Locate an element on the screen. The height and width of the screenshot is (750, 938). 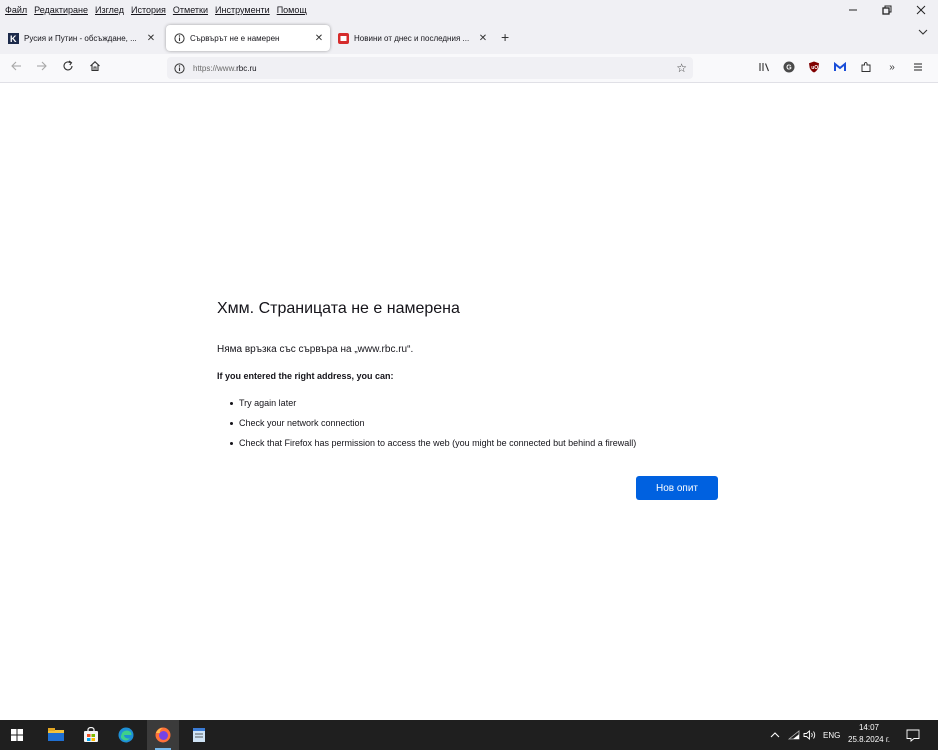
navigation-toolbar: https://www.rbc.ru ☆ G uO » is located at coordinates (469, 68).